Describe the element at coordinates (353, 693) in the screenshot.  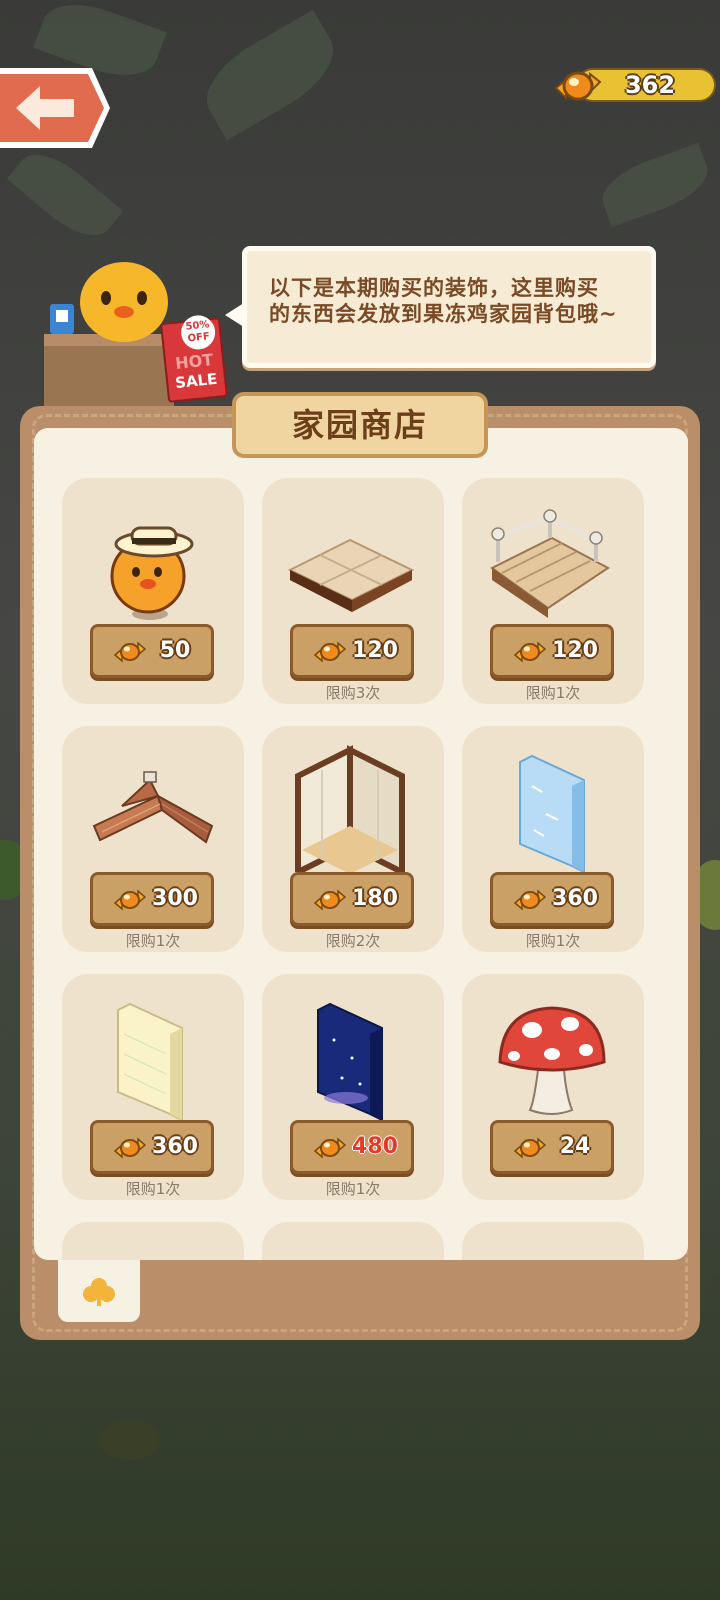
I see `purchase-limit: 限购3次` at that location.